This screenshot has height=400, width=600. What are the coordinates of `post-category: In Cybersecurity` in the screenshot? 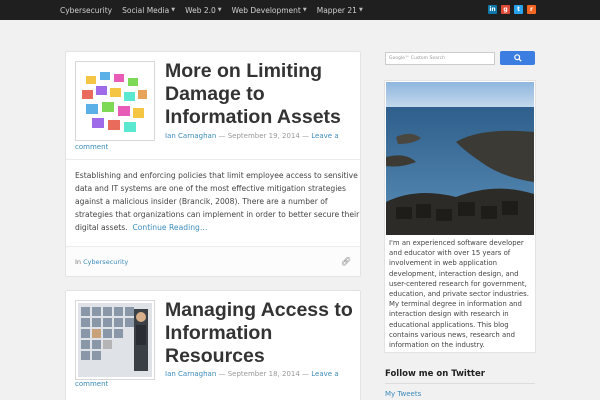 It's located at (101, 262).